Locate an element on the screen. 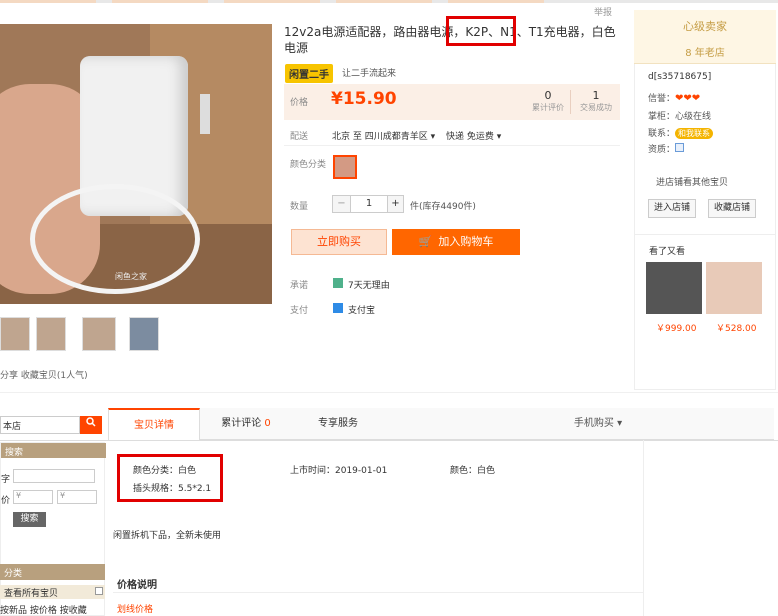 This screenshot has height=616, width=778. search-icon is located at coordinates (91, 425).